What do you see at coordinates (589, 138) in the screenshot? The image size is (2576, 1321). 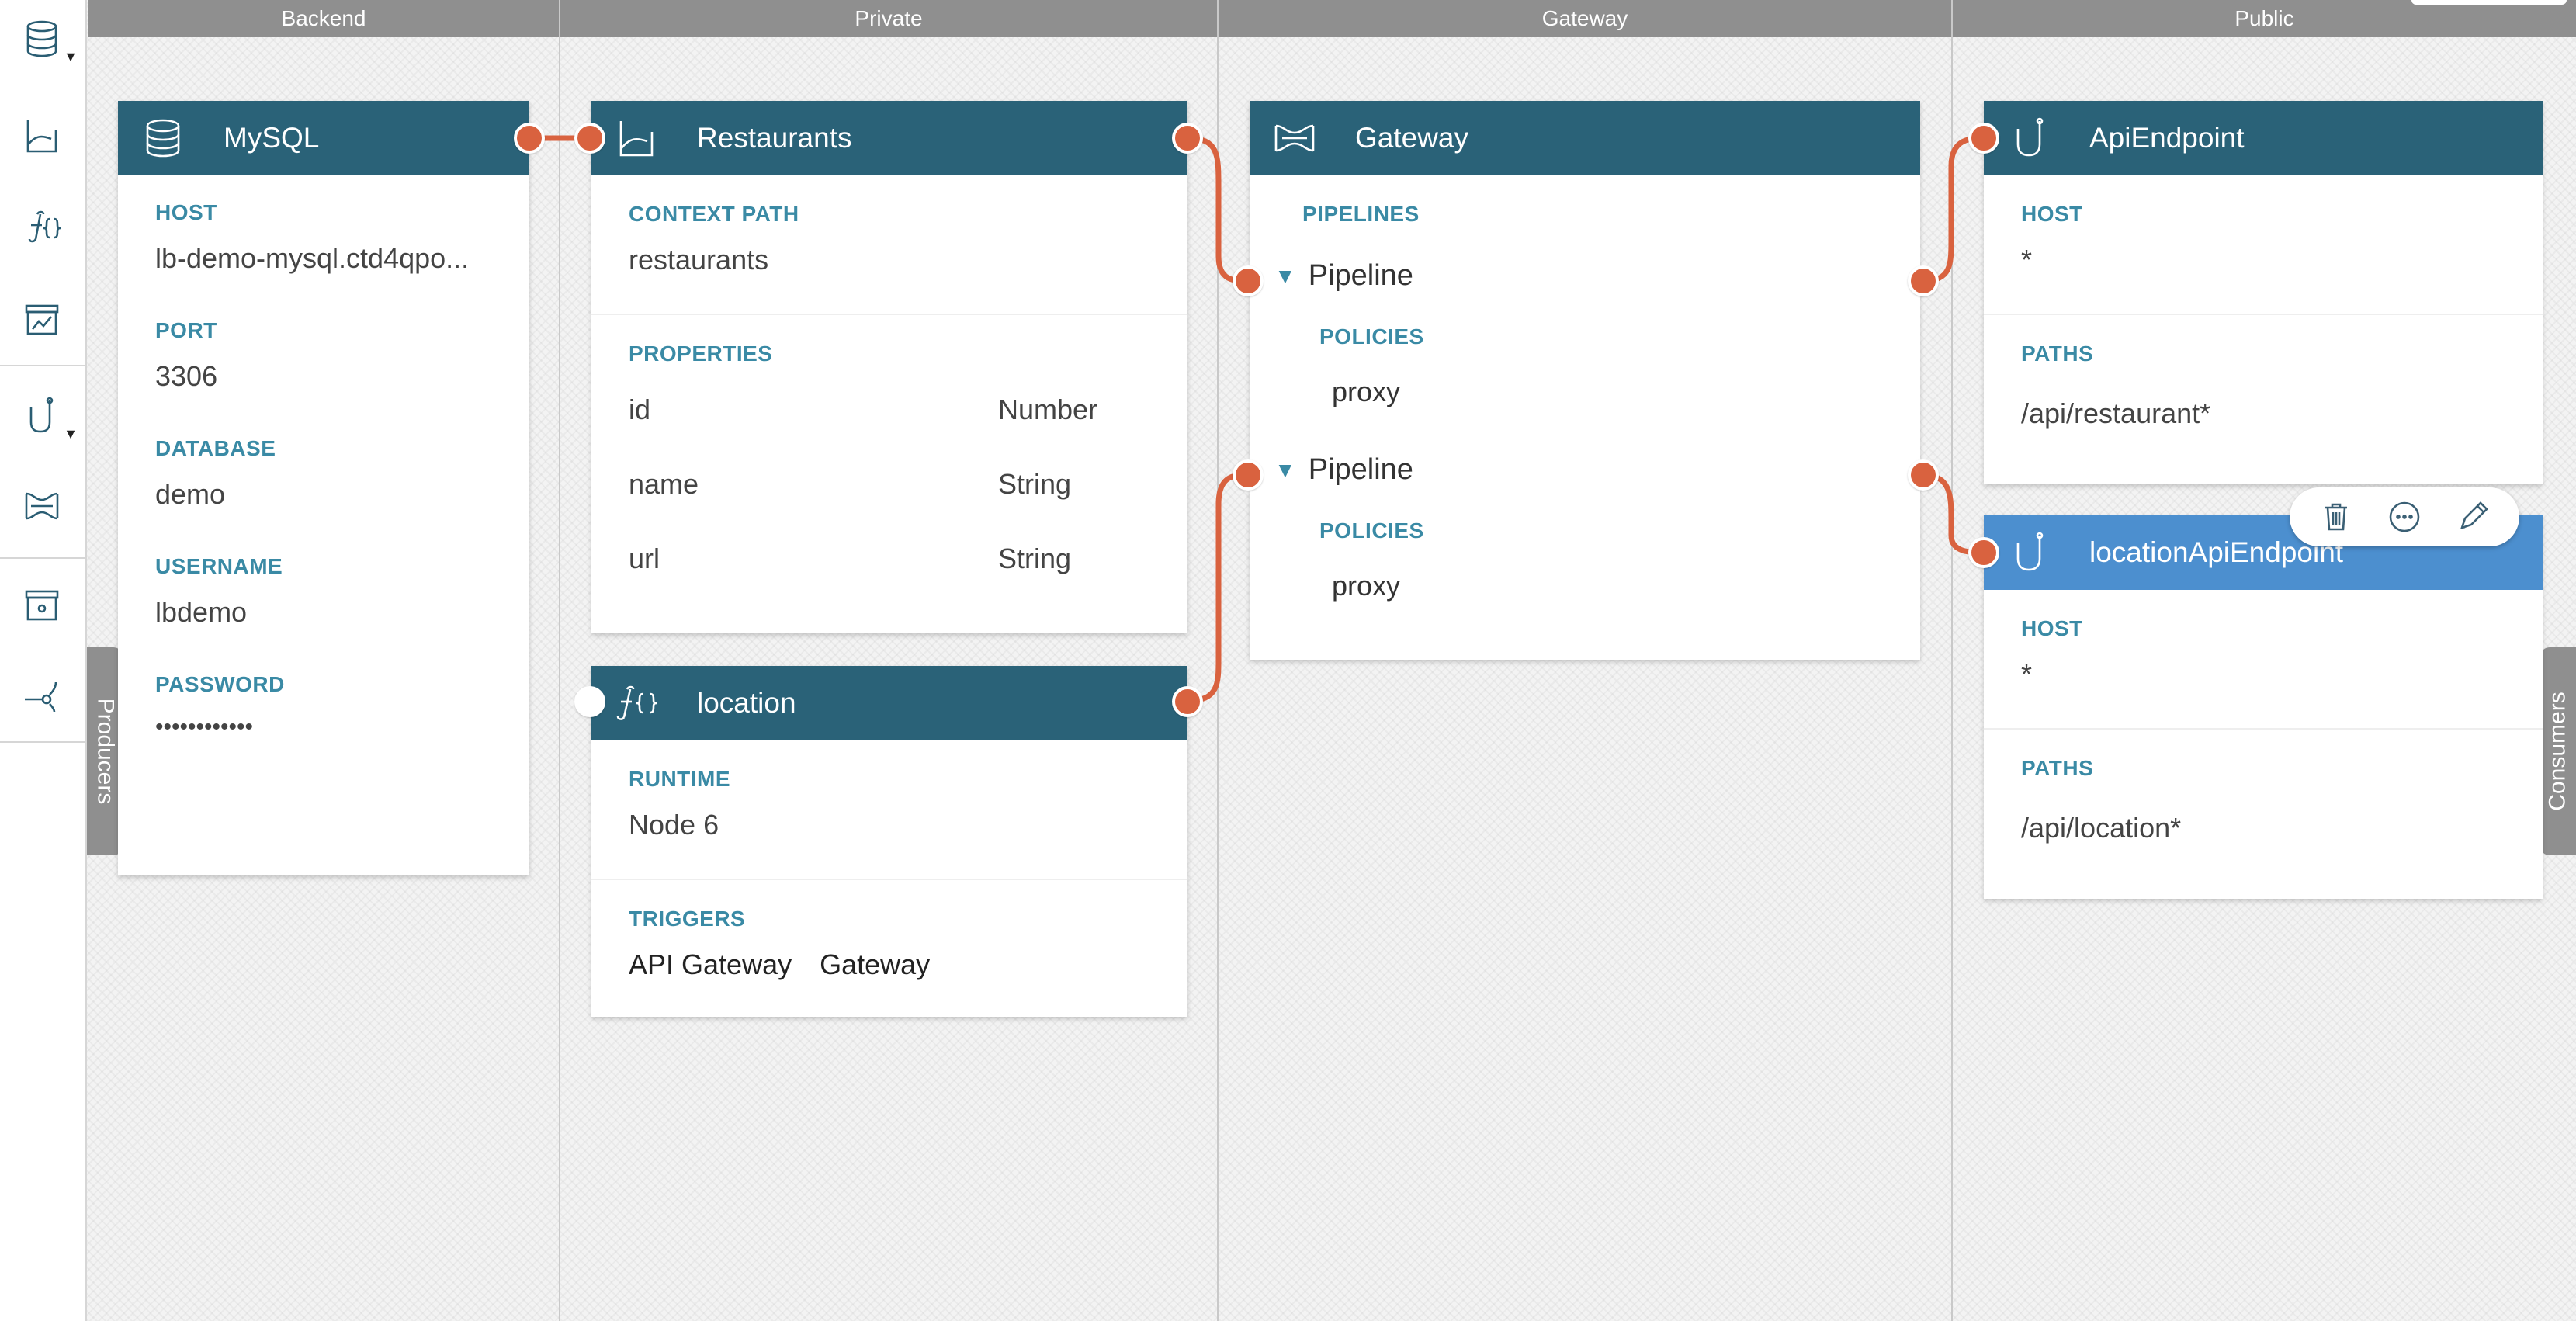 I see `restaurants-input-port` at bounding box center [589, 138].